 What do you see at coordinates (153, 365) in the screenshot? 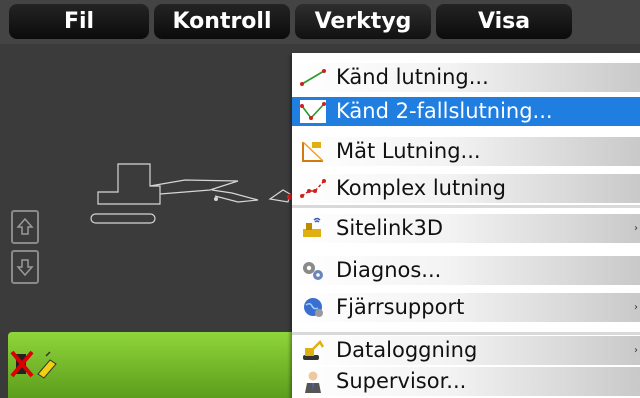
I see `status-bar` at bounding box center [153, 365].